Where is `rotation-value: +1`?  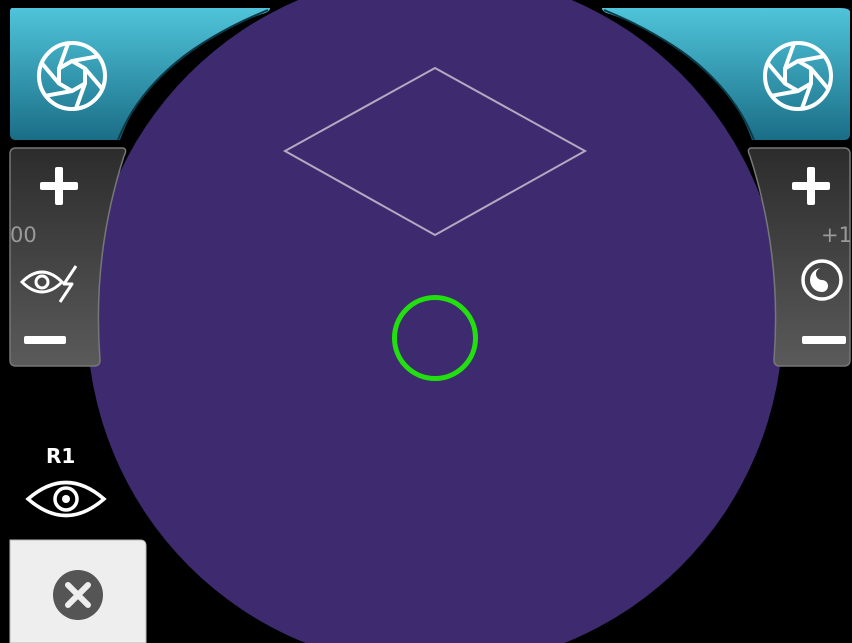 rotation-value: +1 is located at coordinates (836, 235).